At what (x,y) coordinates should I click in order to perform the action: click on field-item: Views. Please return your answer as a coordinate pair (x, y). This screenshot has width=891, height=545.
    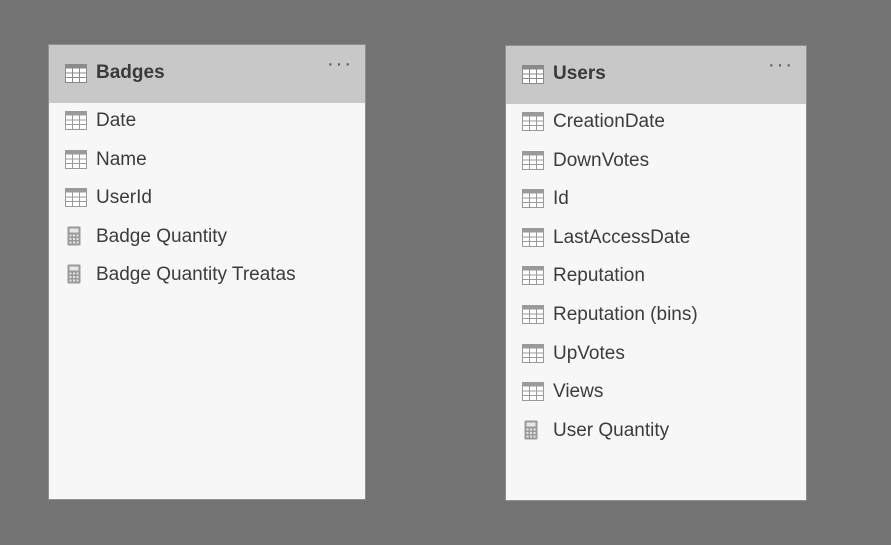
    Looking at the image, I should click on (656, 391).